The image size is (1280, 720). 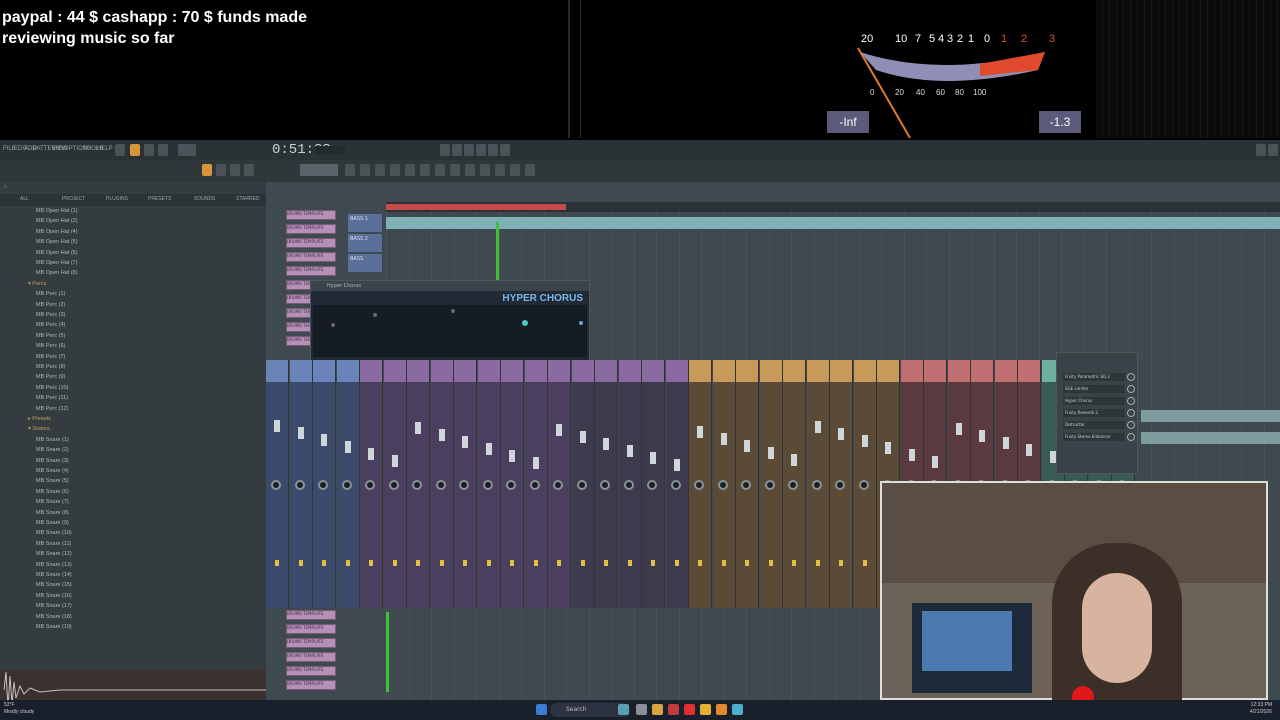 What do you see at coordinates (54, 567) in the screenshot?
I see `browser-file-item: MB Snare (13)` at bounding box center [54, 567].